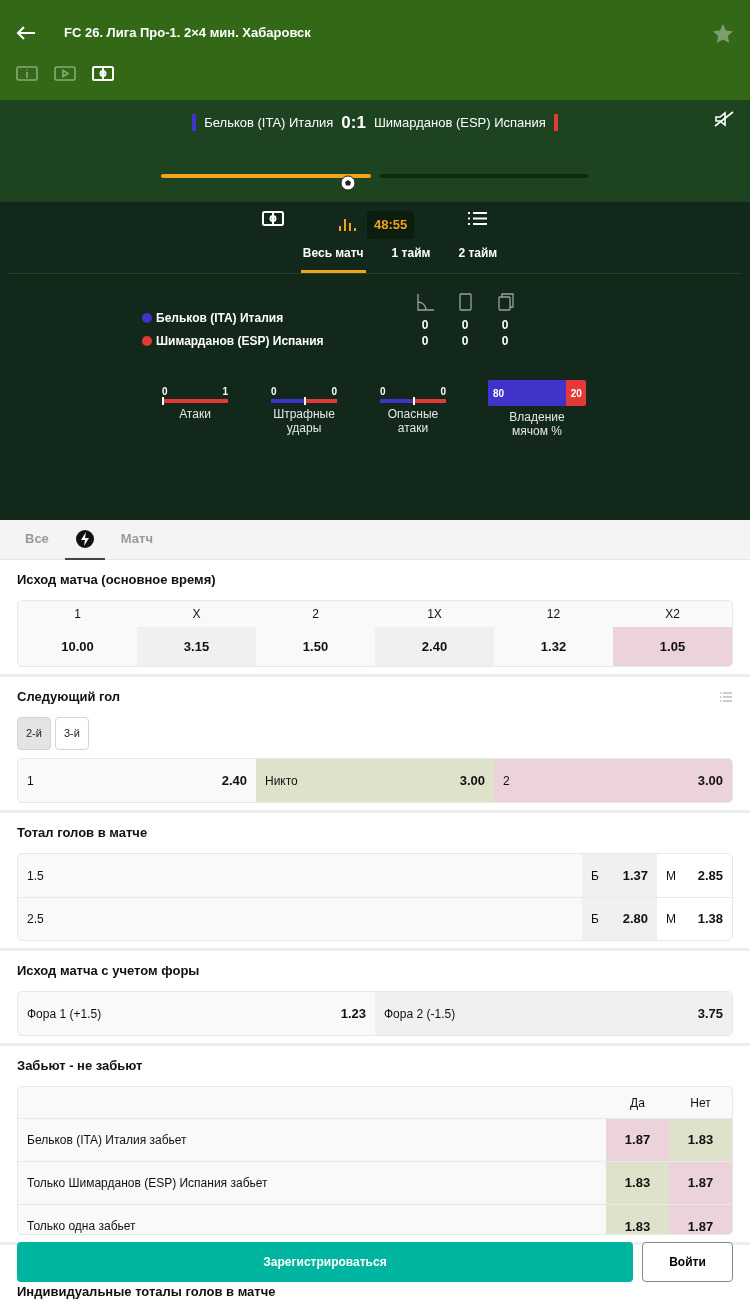  What do you see at coordinates (613, 780) in the screenshot?
I see `odds-cell: 2 3.00` at bounding box center [613, 780].